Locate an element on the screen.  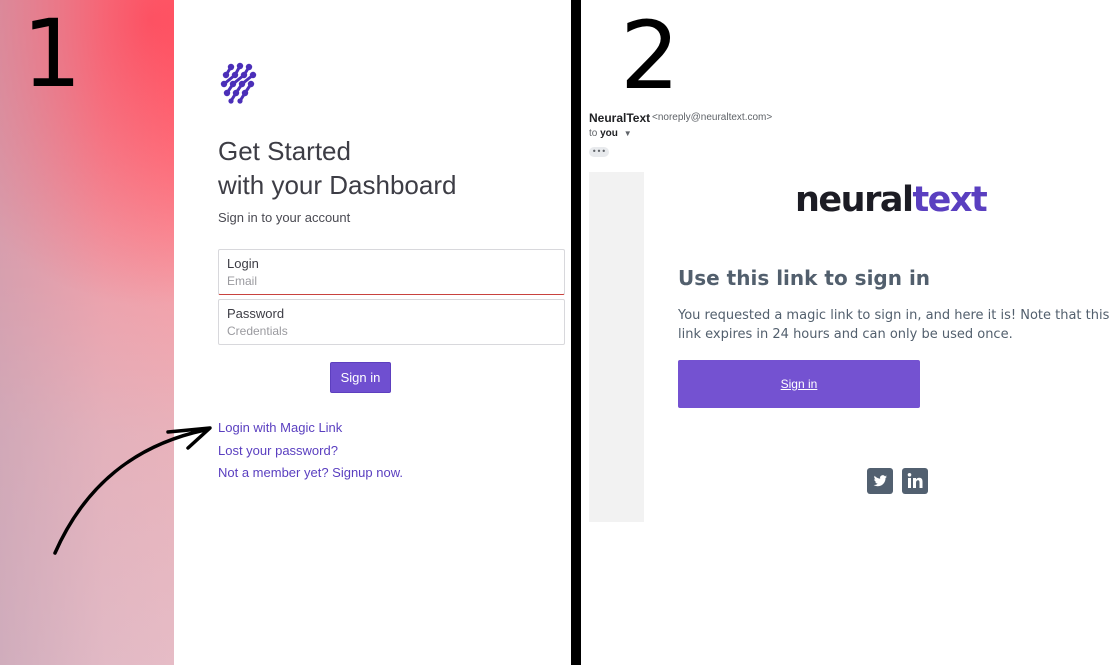
title-line-2: with your Dashboard is located at coordinates (337, 185).